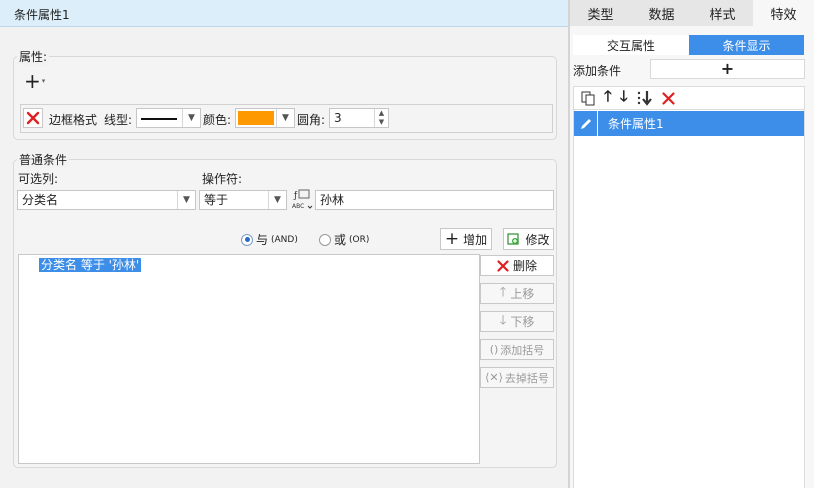  Describe the element at coordinates (216, 200) in the screenshot. I see `operator-select-value: 等于` at that location.